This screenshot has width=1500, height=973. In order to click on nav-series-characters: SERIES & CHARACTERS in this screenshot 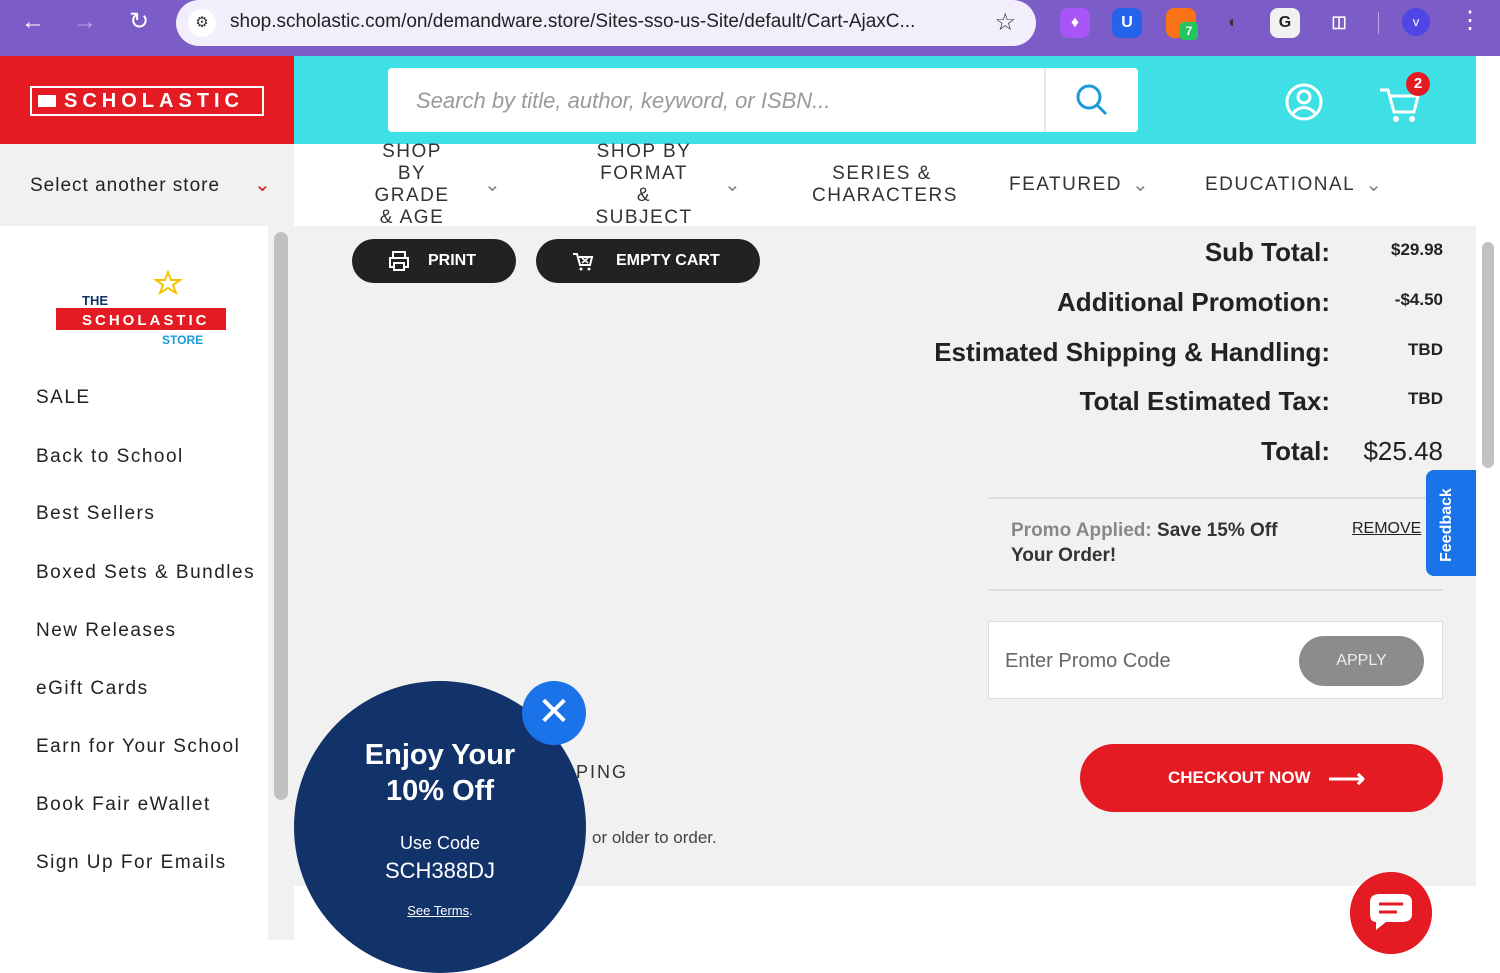, I will do `click(885, 185)`.